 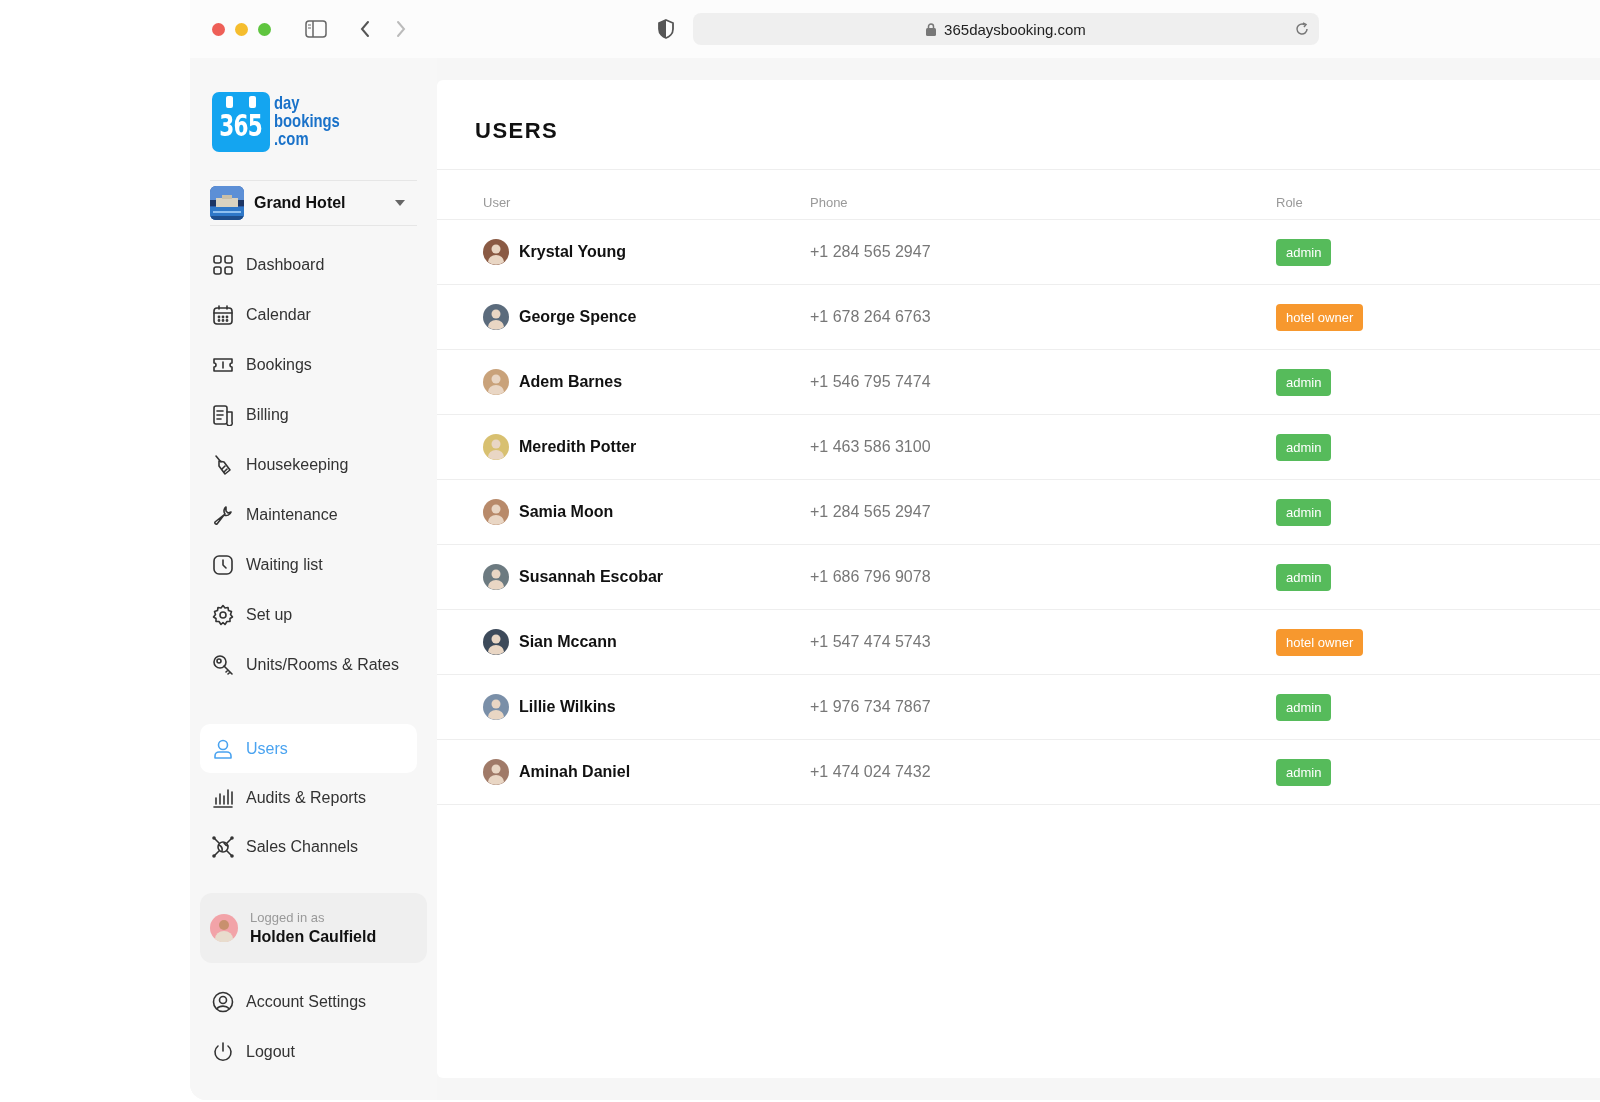 I want to click on logo-text: day, so click(x=287, y=103).